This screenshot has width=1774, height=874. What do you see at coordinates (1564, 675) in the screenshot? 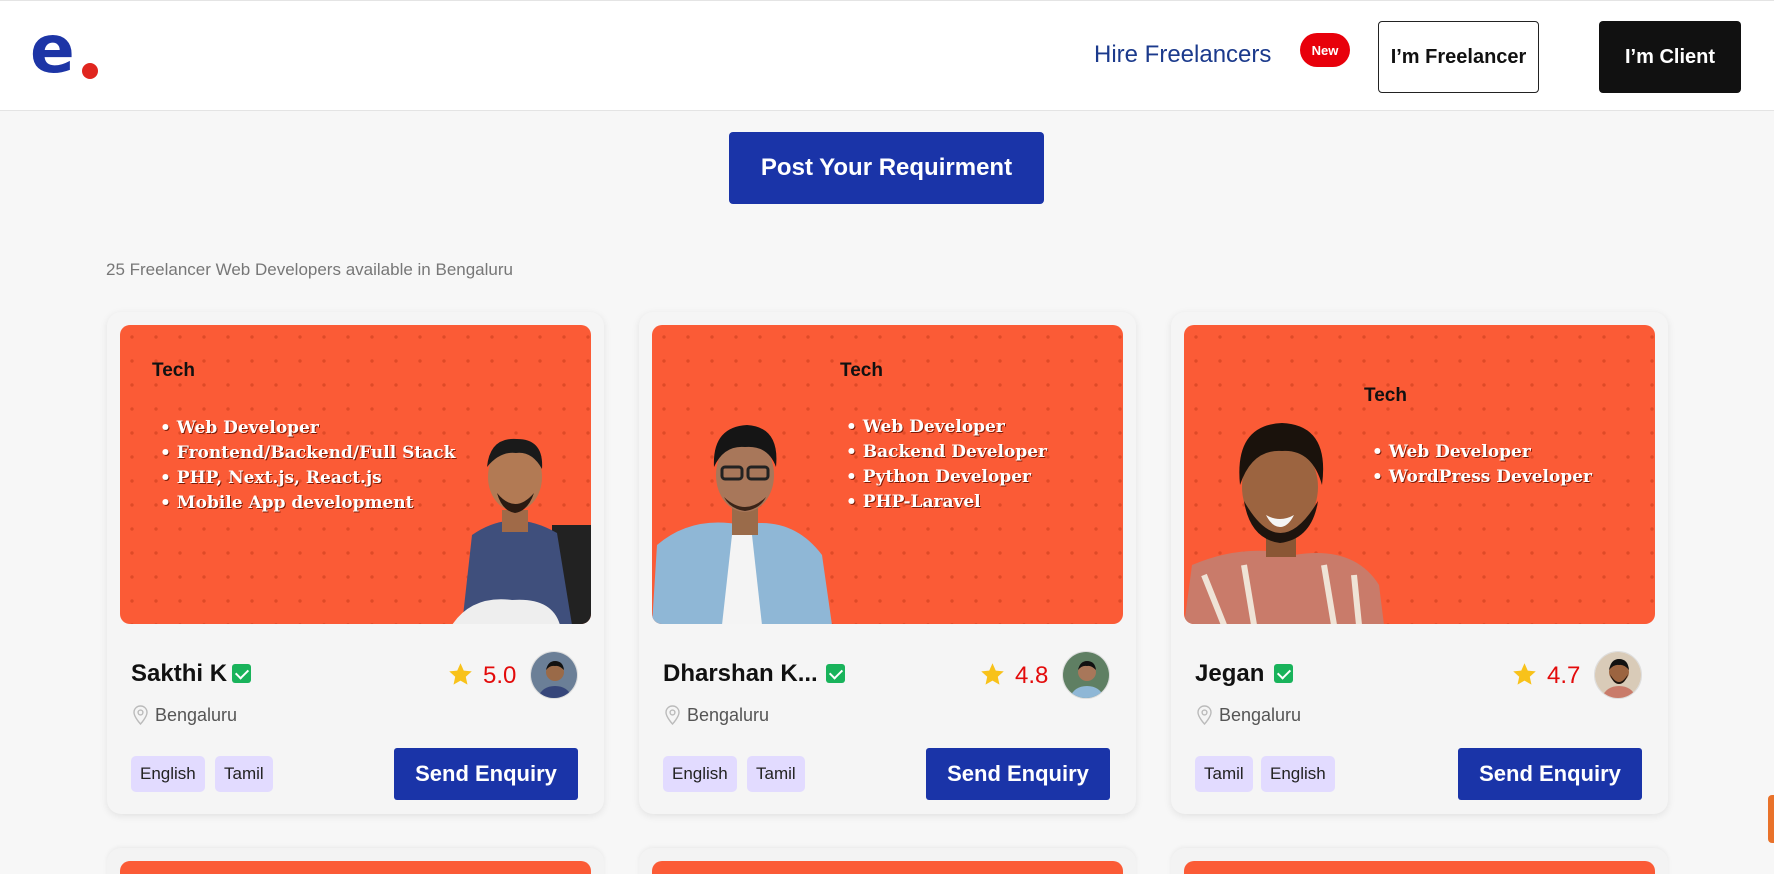
I see `rating-value: 4.7` at bounding box center [1564, 675].